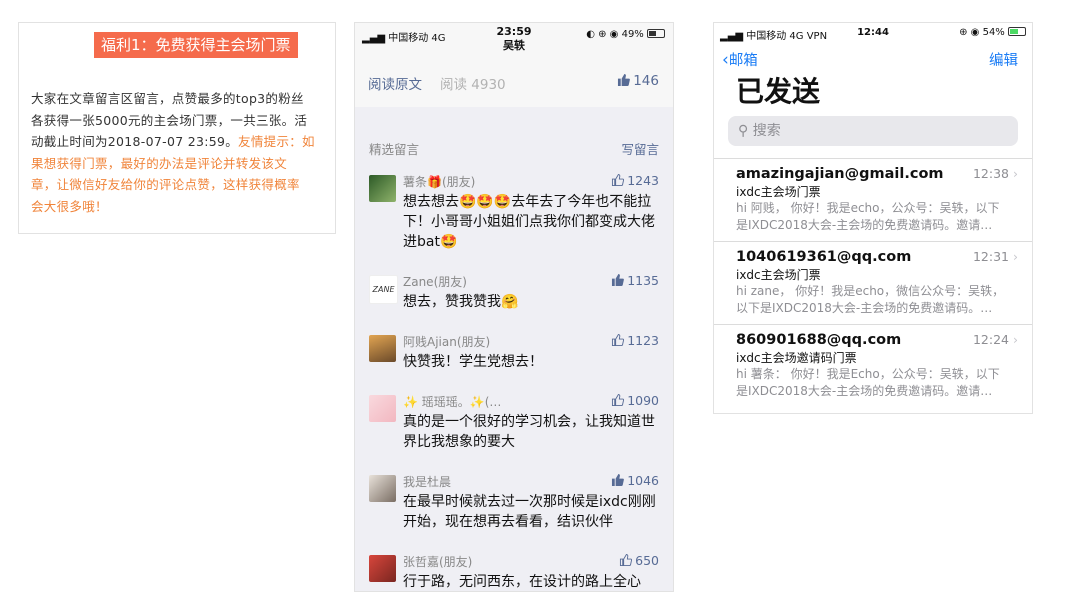  Describe the element at coordinates (529, 222) in the screenshot. I see `comment-text: 想去想去🤩🤩🤩去年去了今年也不能拉下！小哥哥小姐姐们点我你们都变成大佬进bat🤩` at that location.